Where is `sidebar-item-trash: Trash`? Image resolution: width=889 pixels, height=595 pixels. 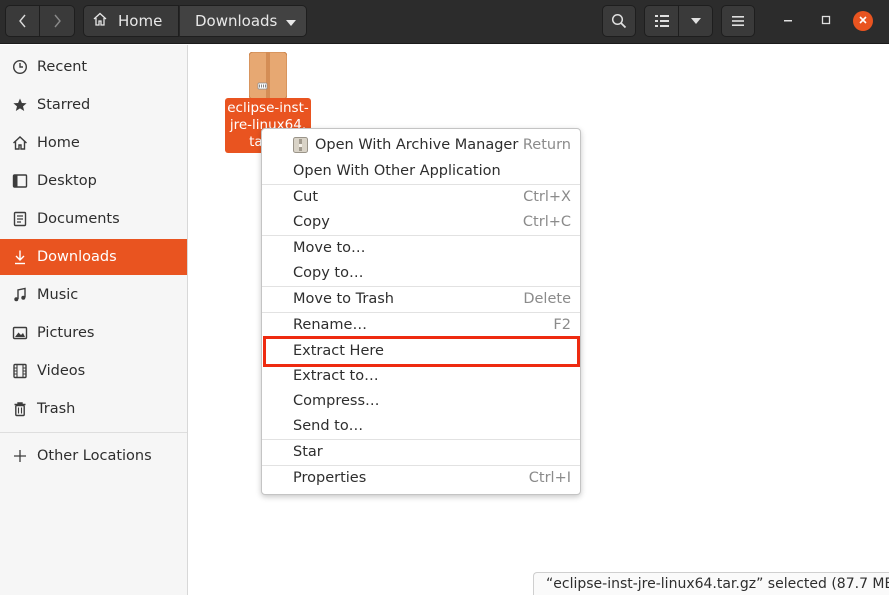
sidebar-item-trash: Trash is located at coordinates (93, 409).